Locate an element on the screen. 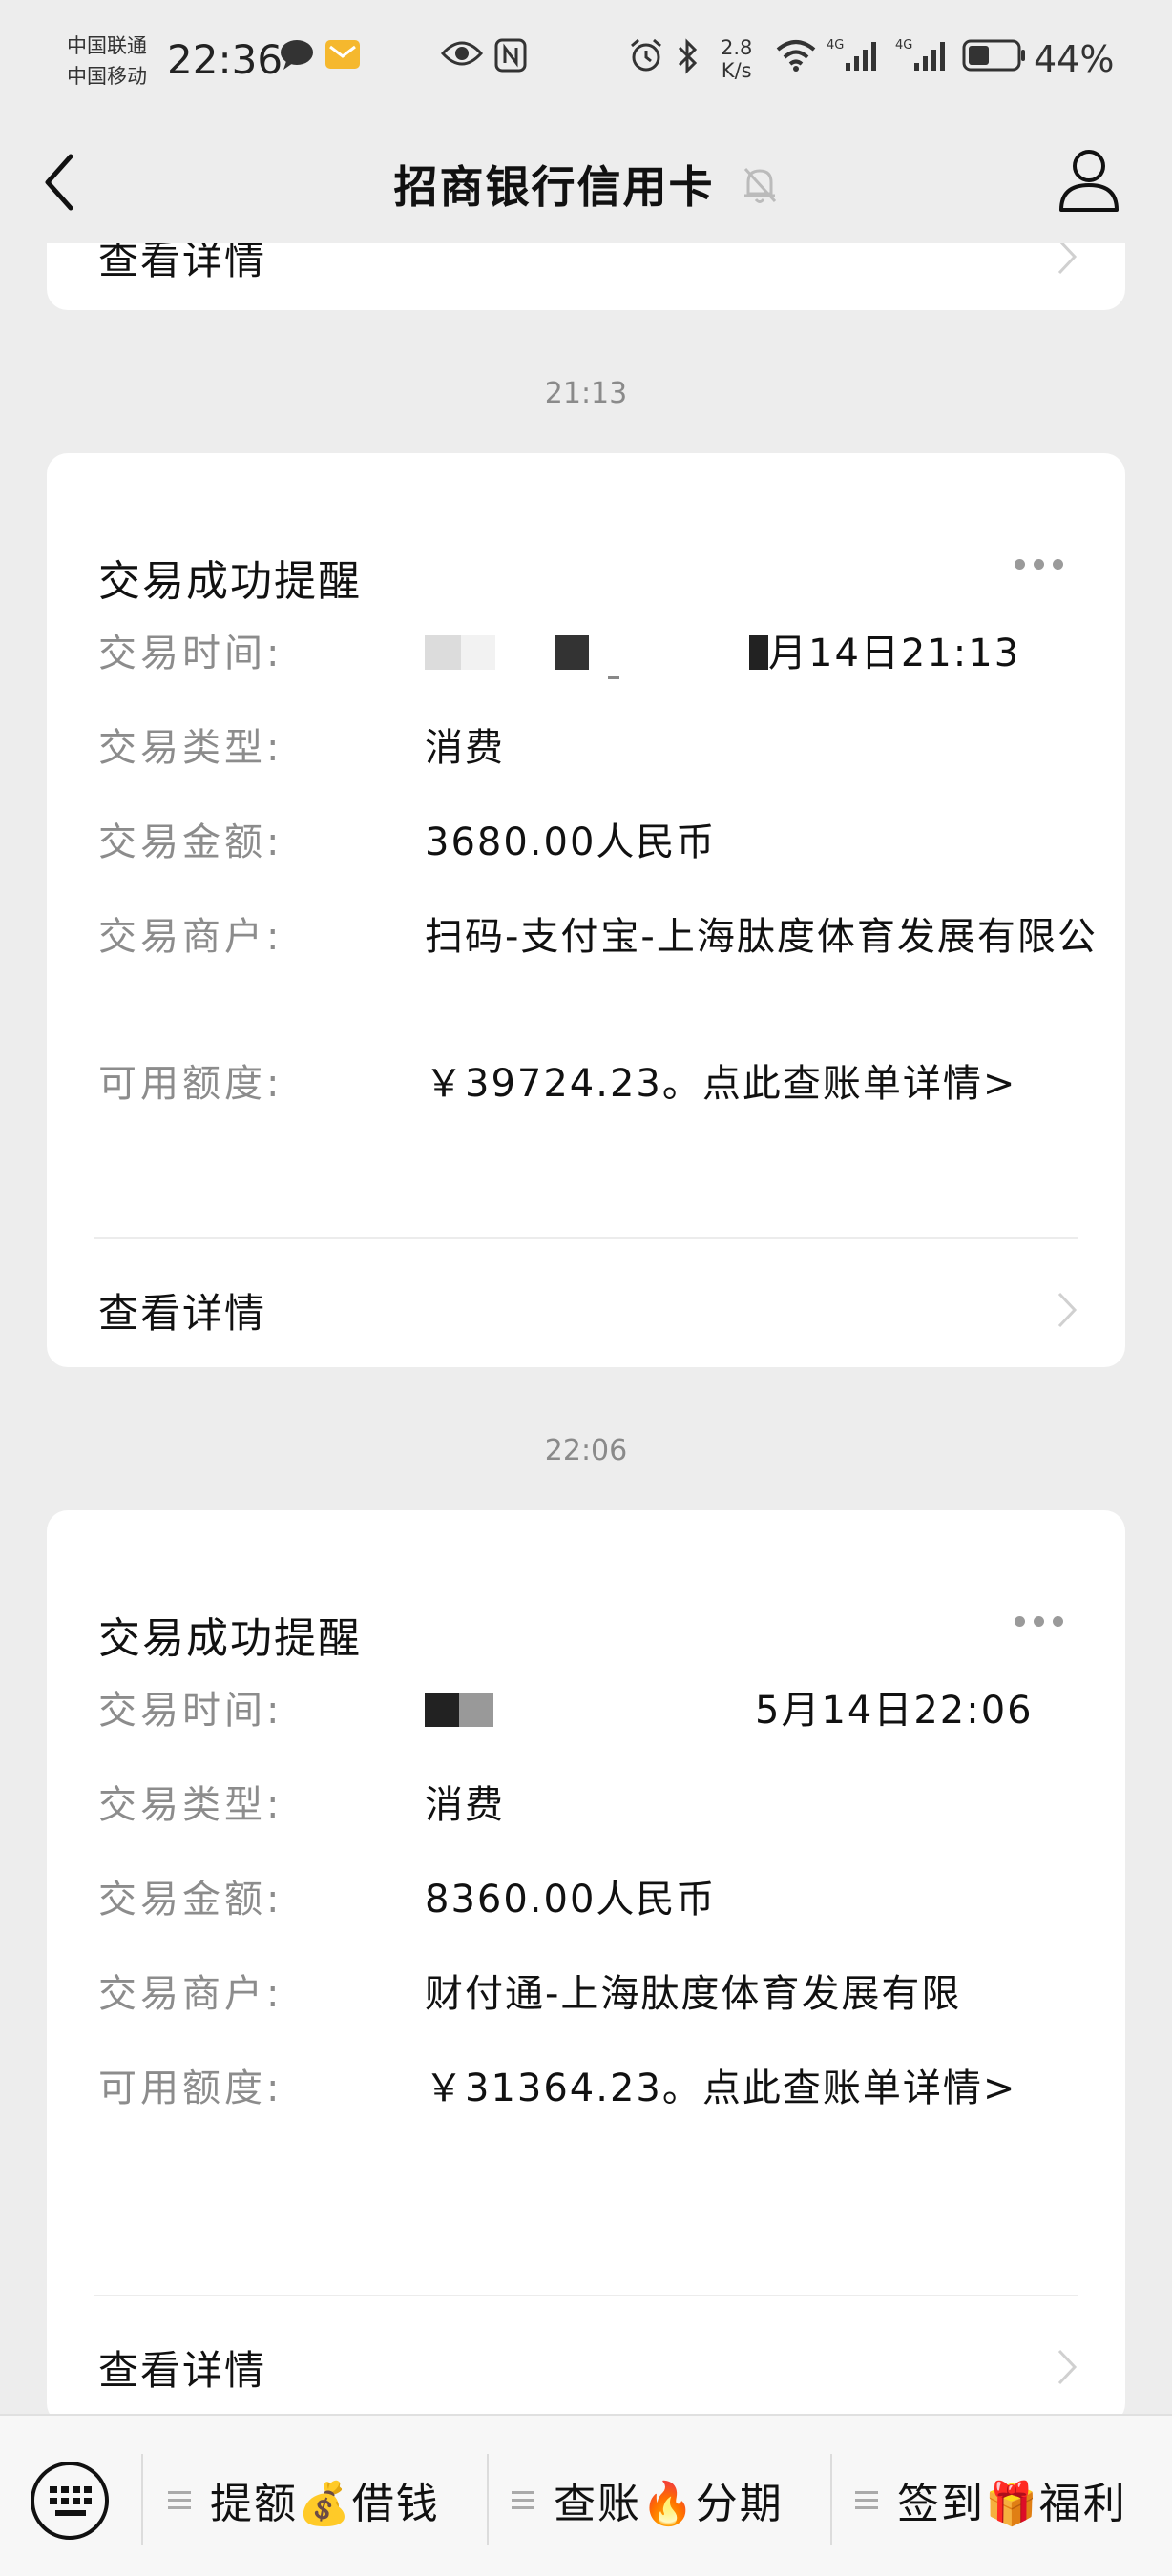  alarm-icon is located at coordinates (646, 55).